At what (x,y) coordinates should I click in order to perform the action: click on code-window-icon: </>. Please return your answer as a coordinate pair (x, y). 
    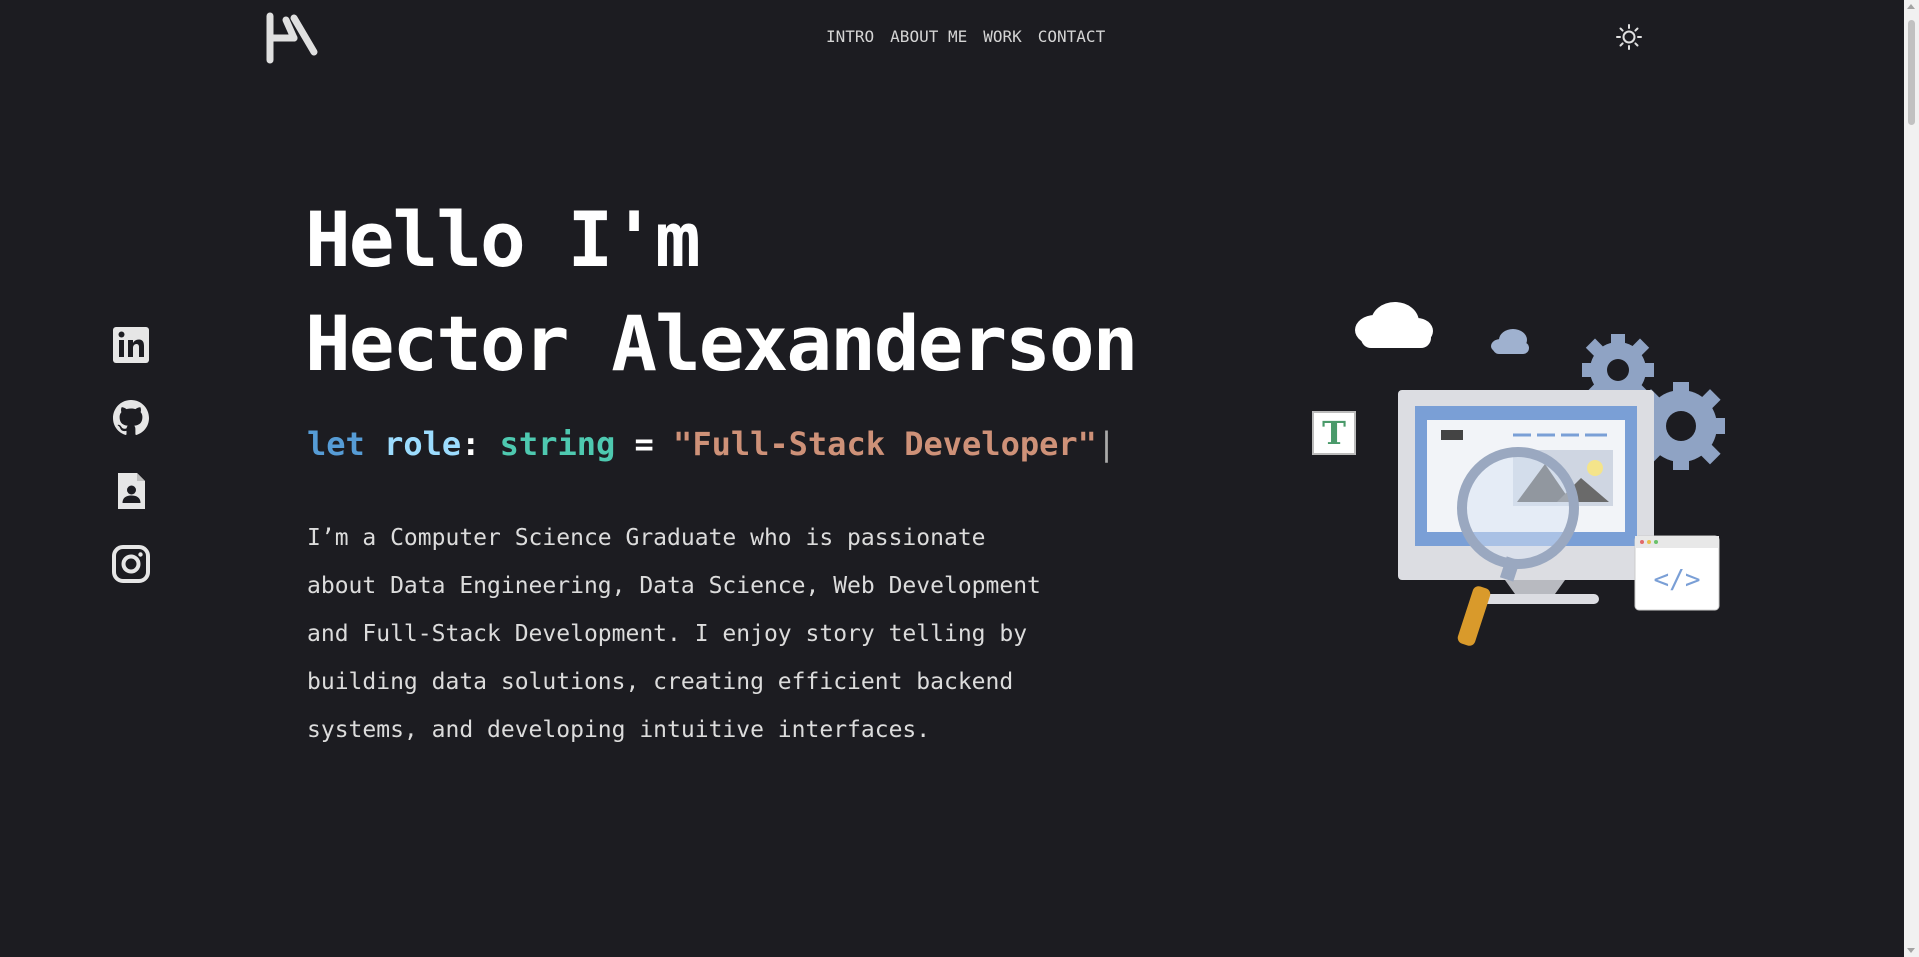
    Looking at the image, I should click on (1677, 573).